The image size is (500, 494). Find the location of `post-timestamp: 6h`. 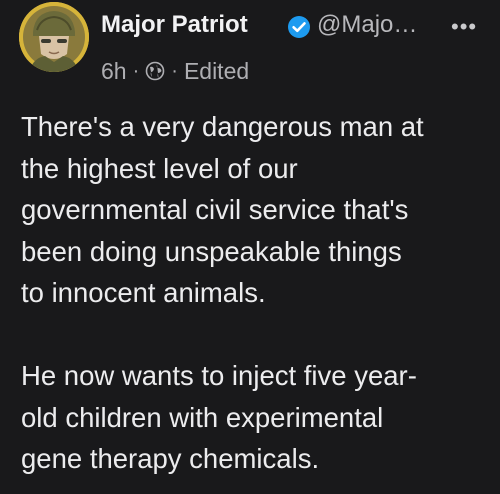

post-timestamp: 6h is located at coordinates (114, 71).